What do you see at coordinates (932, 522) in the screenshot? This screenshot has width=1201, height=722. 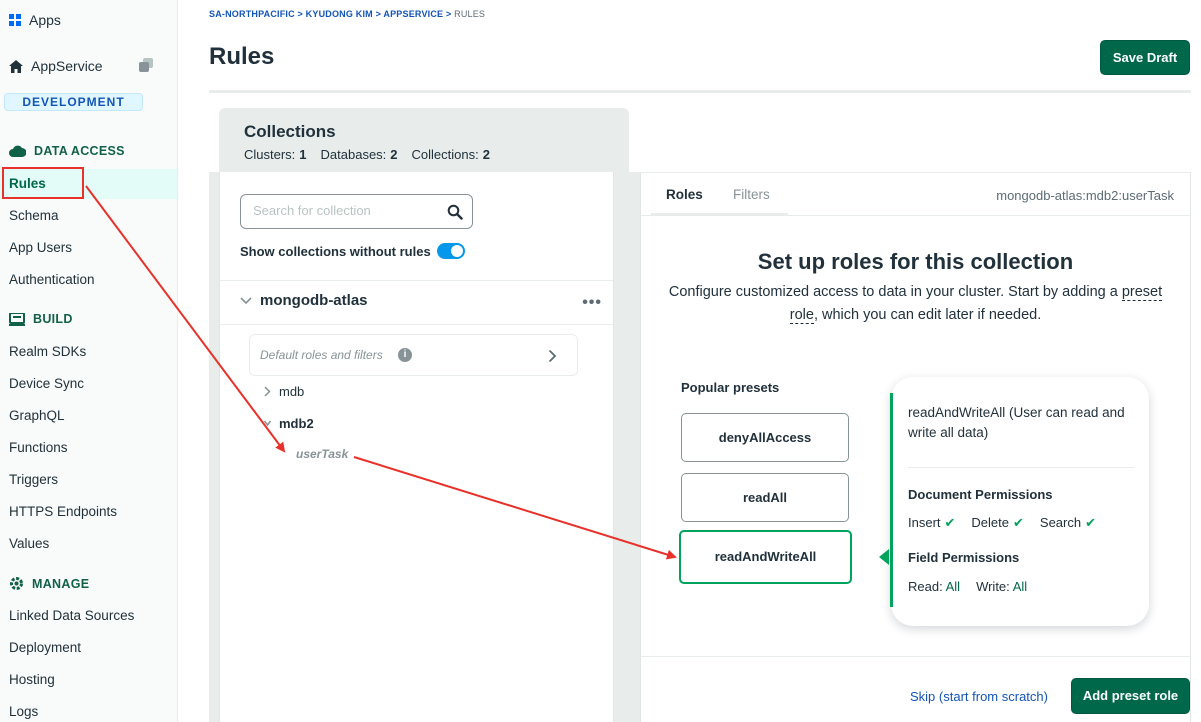 I see `permission-insert: Insert ✔` at bounding box center [932, 522].